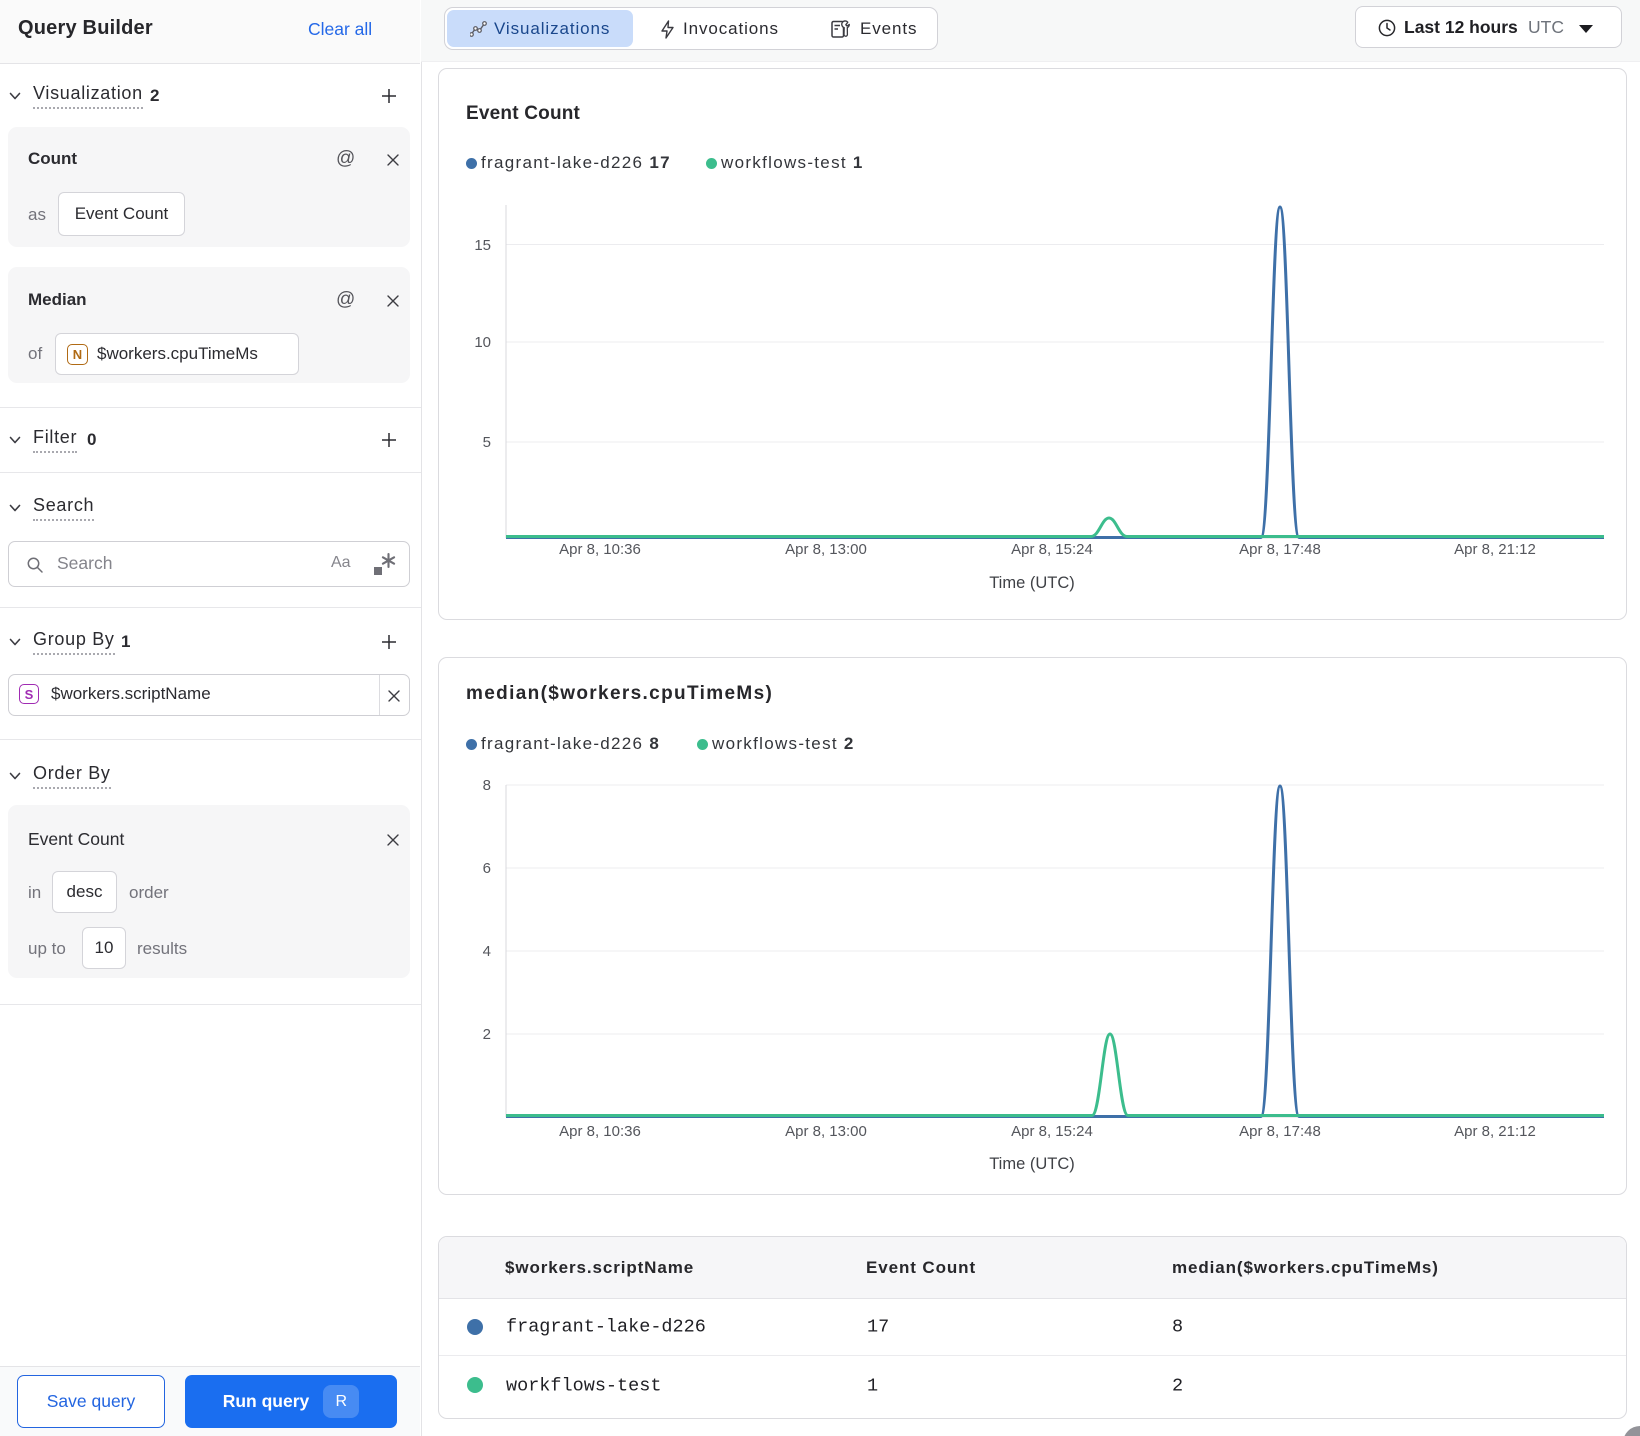  I want to click on svg-text: 15, so click(482, 245).